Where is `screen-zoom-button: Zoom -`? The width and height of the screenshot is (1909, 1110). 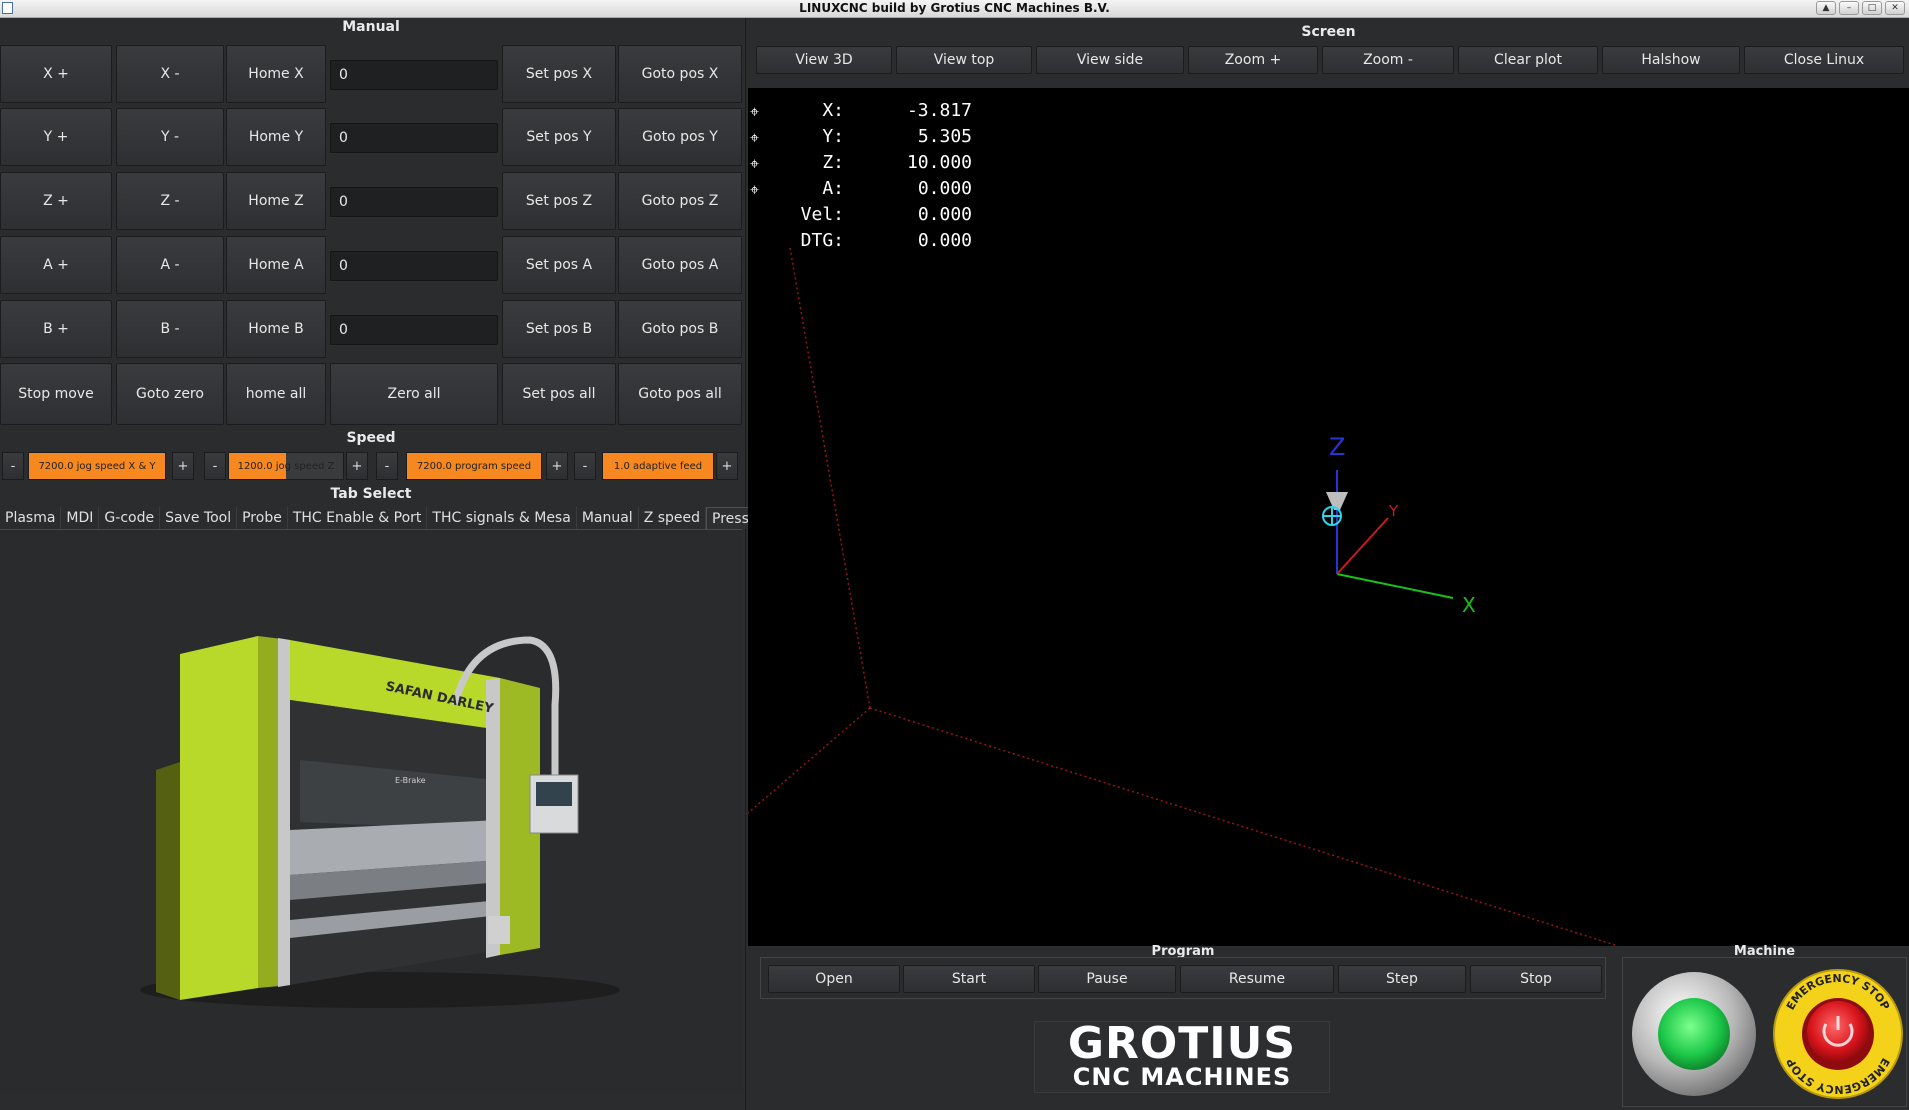 screen-zoom-button: Zoom - is located at coordinates (1388, 60).